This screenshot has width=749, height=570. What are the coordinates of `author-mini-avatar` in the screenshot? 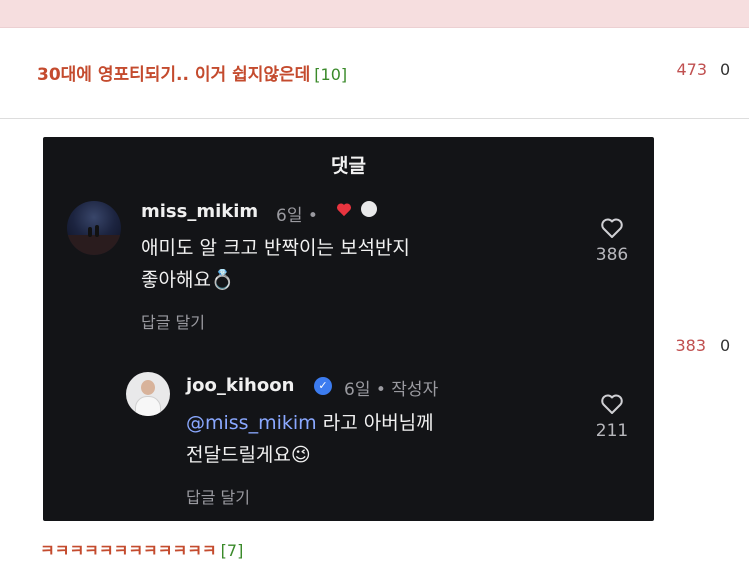 It's located at (369, 209).